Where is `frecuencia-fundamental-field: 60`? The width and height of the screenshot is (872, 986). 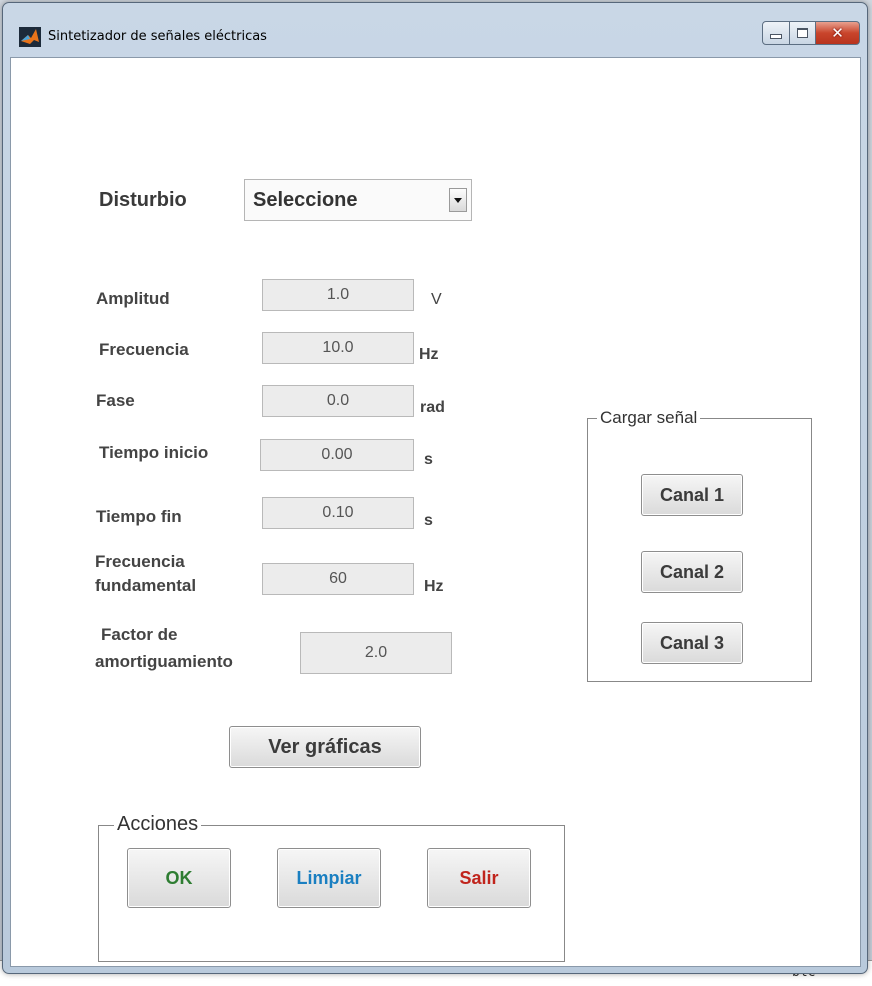
frecuencia-fundamental-field: 60 is located at coordinates (338, 579).